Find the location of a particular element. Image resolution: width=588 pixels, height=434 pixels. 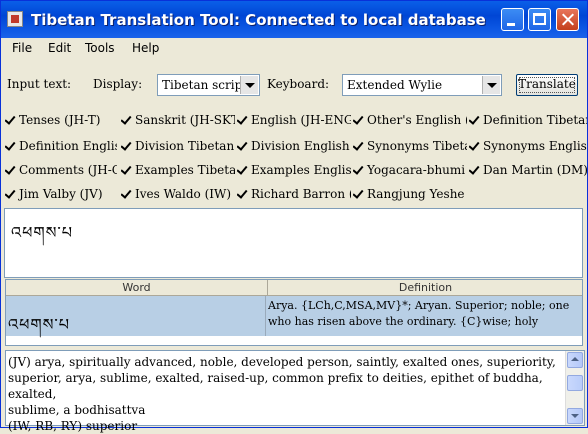

vertical-scrollbar is located at coordinates (574, 388).